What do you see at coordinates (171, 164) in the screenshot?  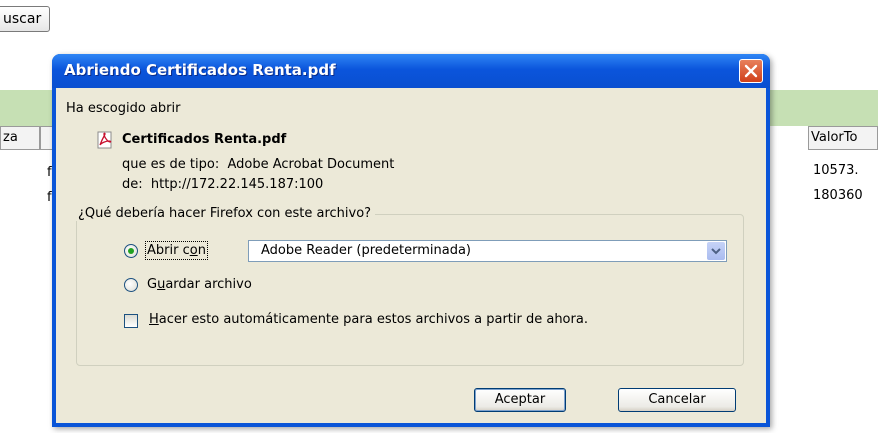 I see `type-label: que es de tipo:` at bounding box center [171, 164].